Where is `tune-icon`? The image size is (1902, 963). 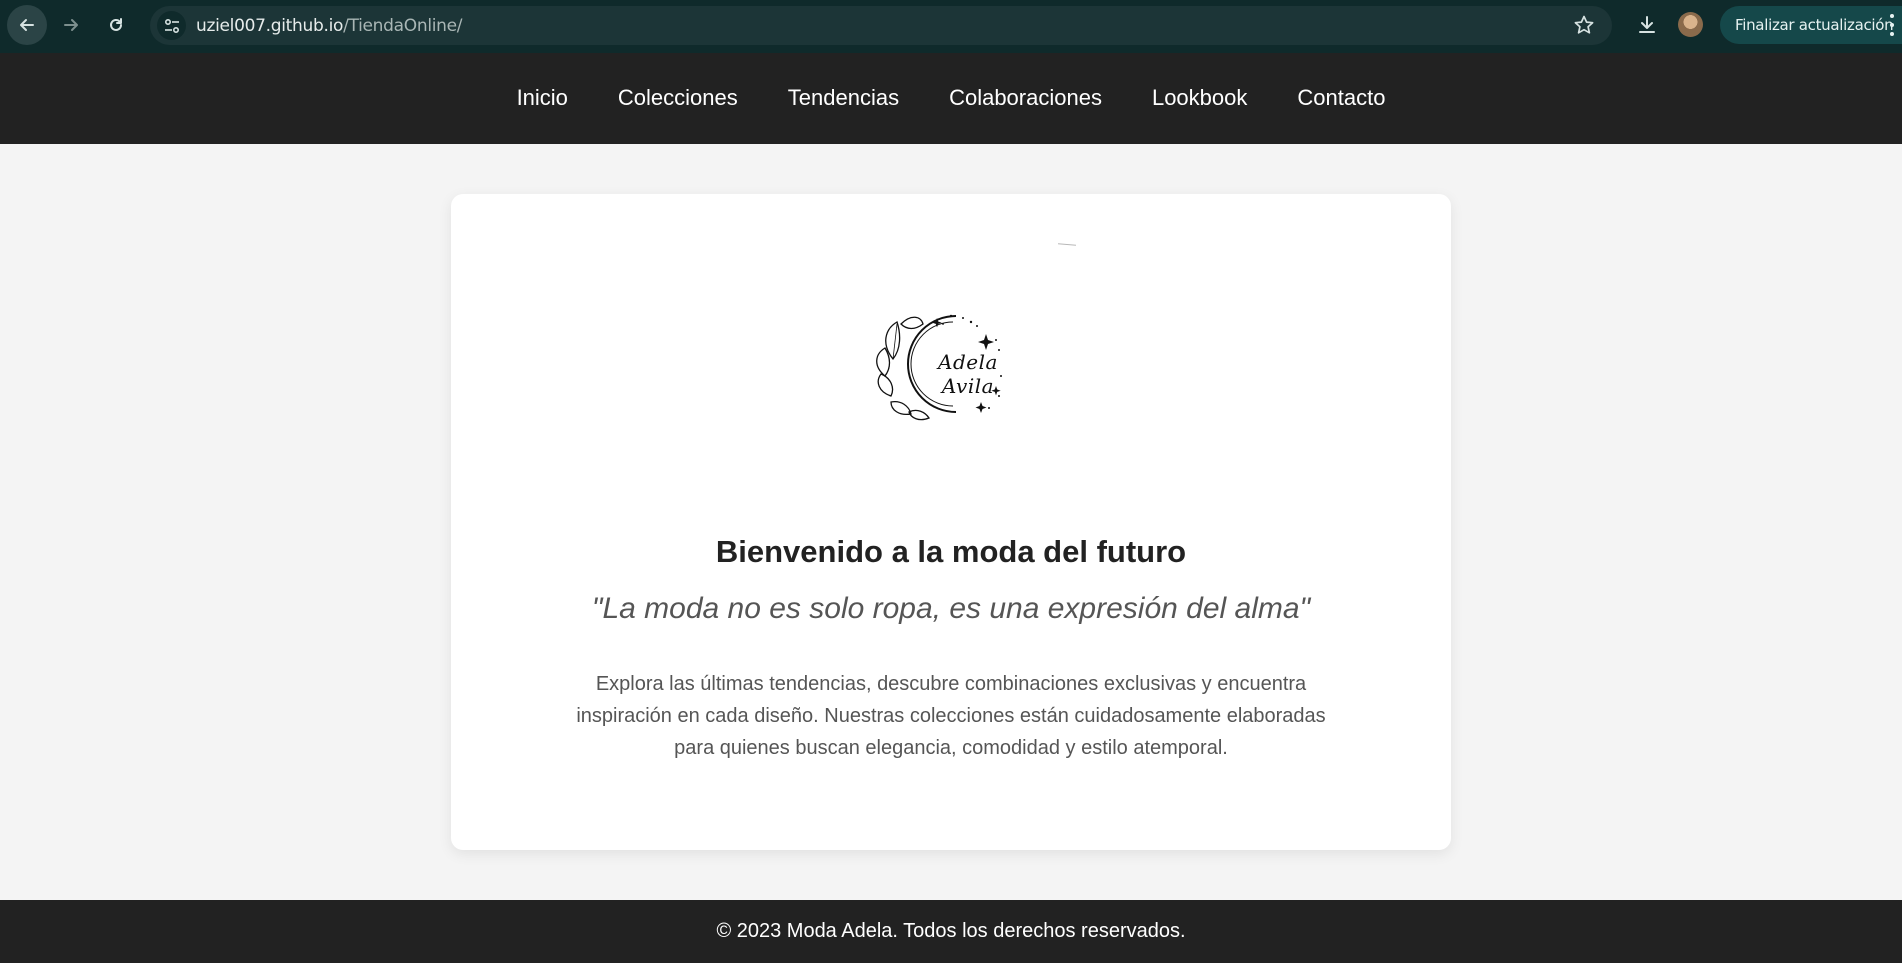 tune-icon is located at coordinates (171, 25).